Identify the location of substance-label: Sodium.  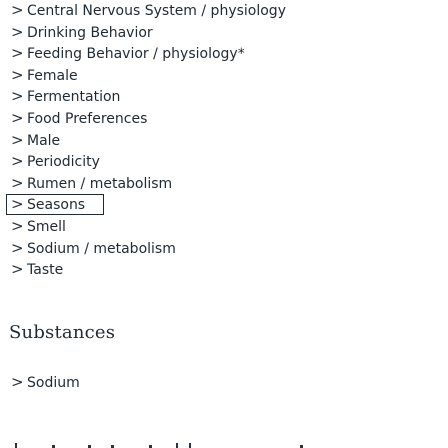
(53, 383).